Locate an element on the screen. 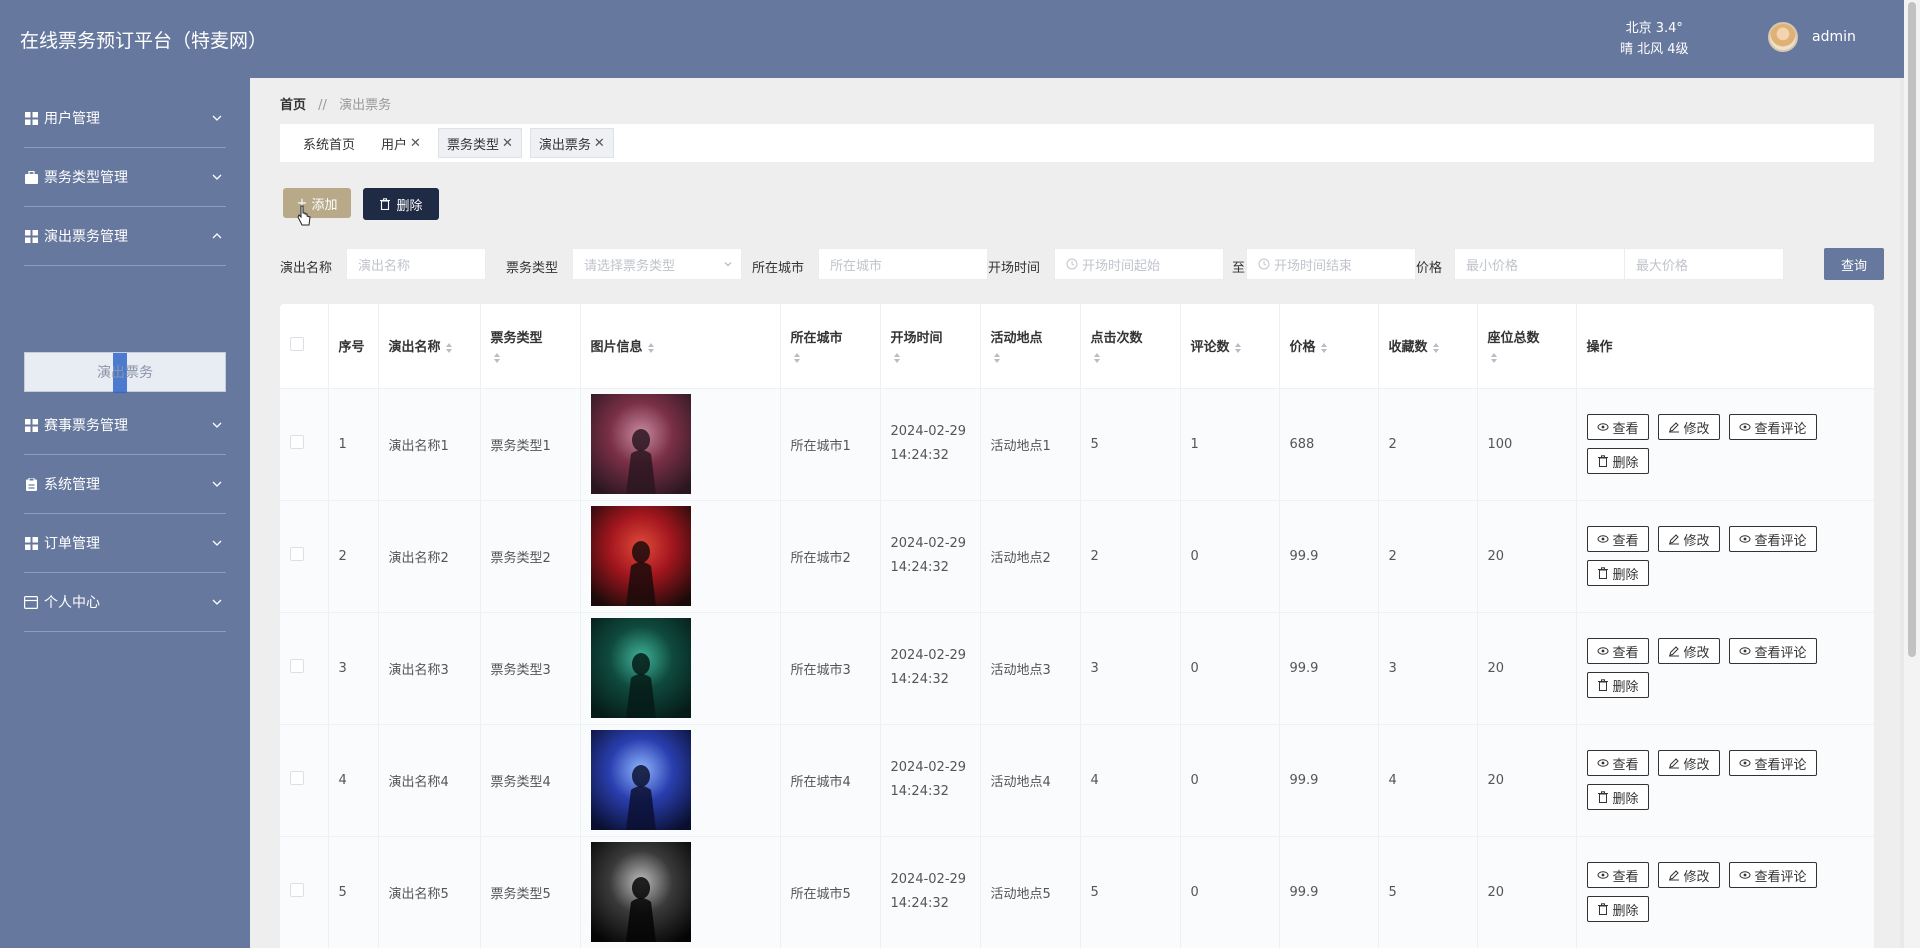 This screenshot has width=1920, height=948. header-seats: 座位总数 is located at coordinates (1527, 346).